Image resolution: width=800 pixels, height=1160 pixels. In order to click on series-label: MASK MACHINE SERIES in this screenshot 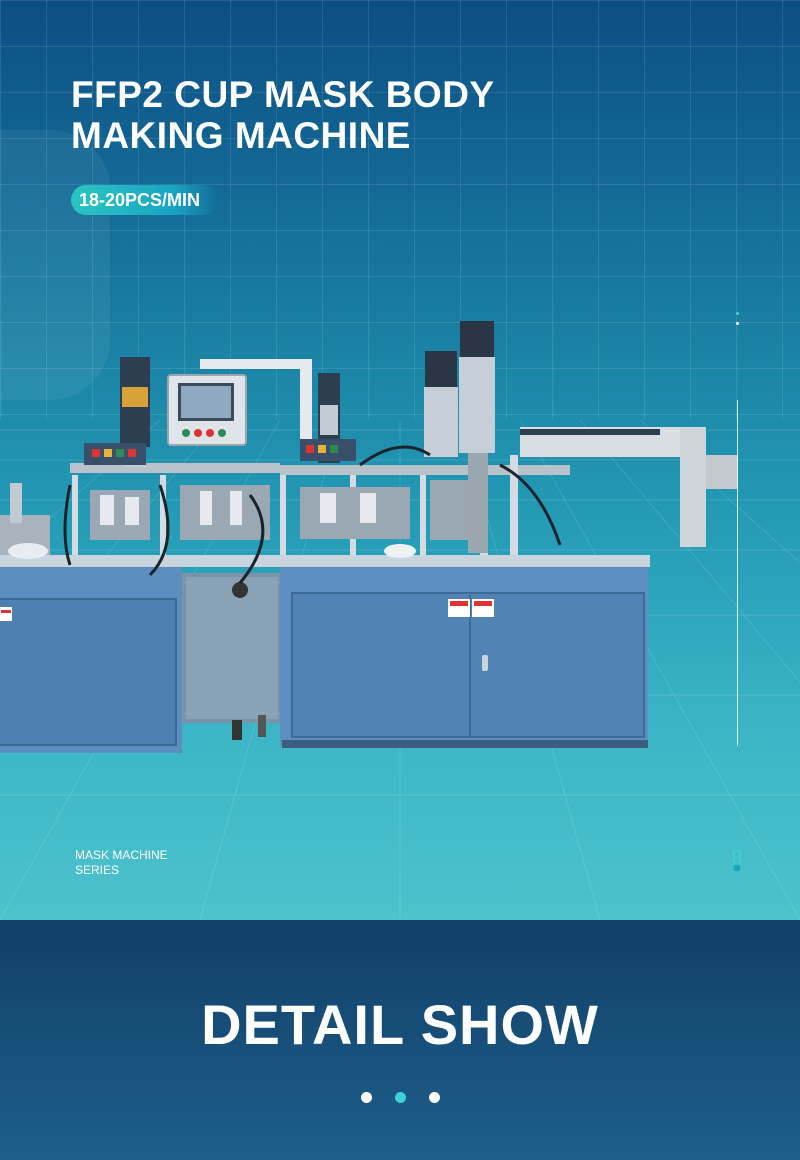, I will do `click(121, 862)`.